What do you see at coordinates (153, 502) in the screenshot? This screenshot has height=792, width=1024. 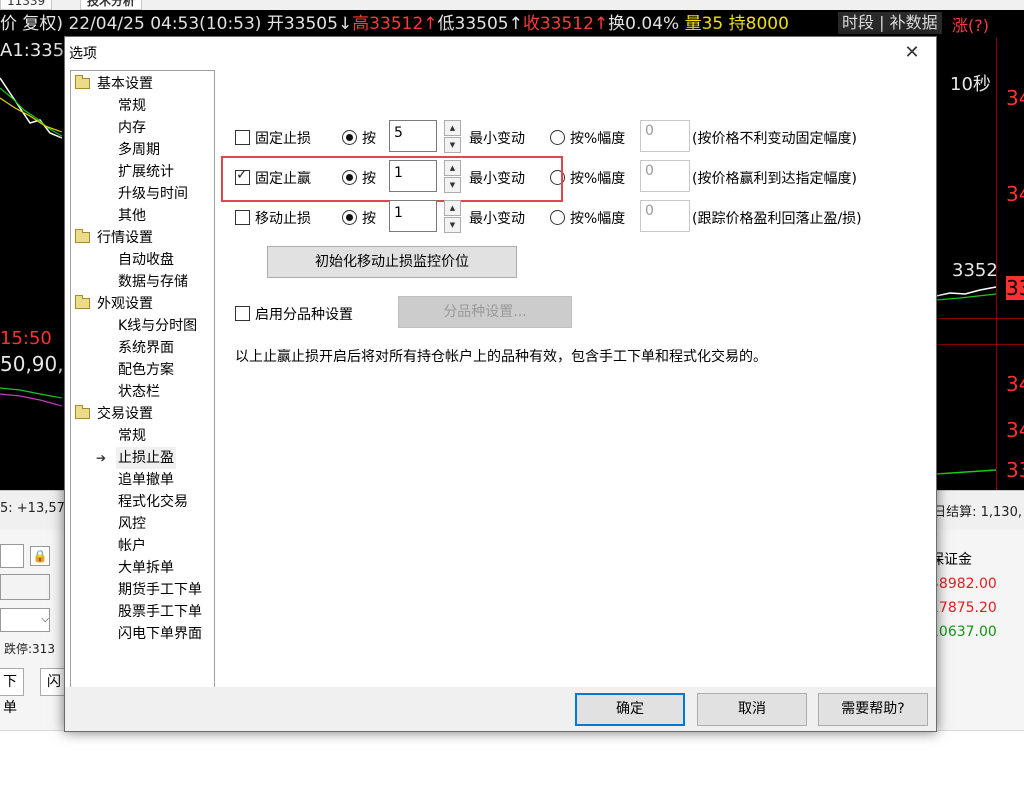 I see `tree-item-program-trading: 程式化交易` at bounding box center [153, 502].